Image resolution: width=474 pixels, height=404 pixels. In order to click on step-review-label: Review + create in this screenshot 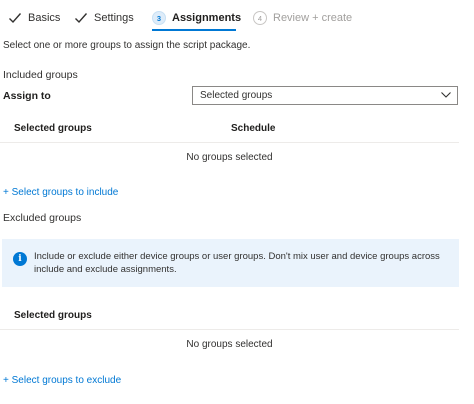, I will do `click(313, 18)`.